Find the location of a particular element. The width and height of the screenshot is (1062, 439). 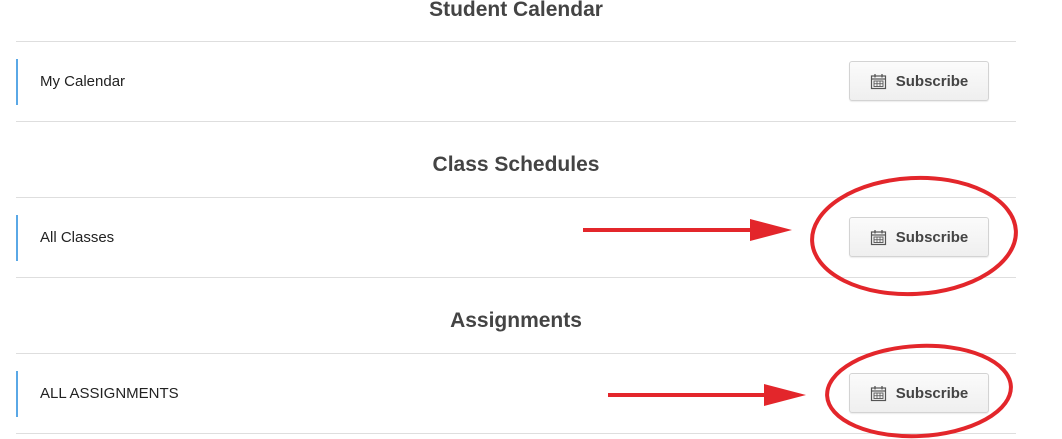

section-title-student-calendar: Student Calendar is located at coordinates (516, 10).